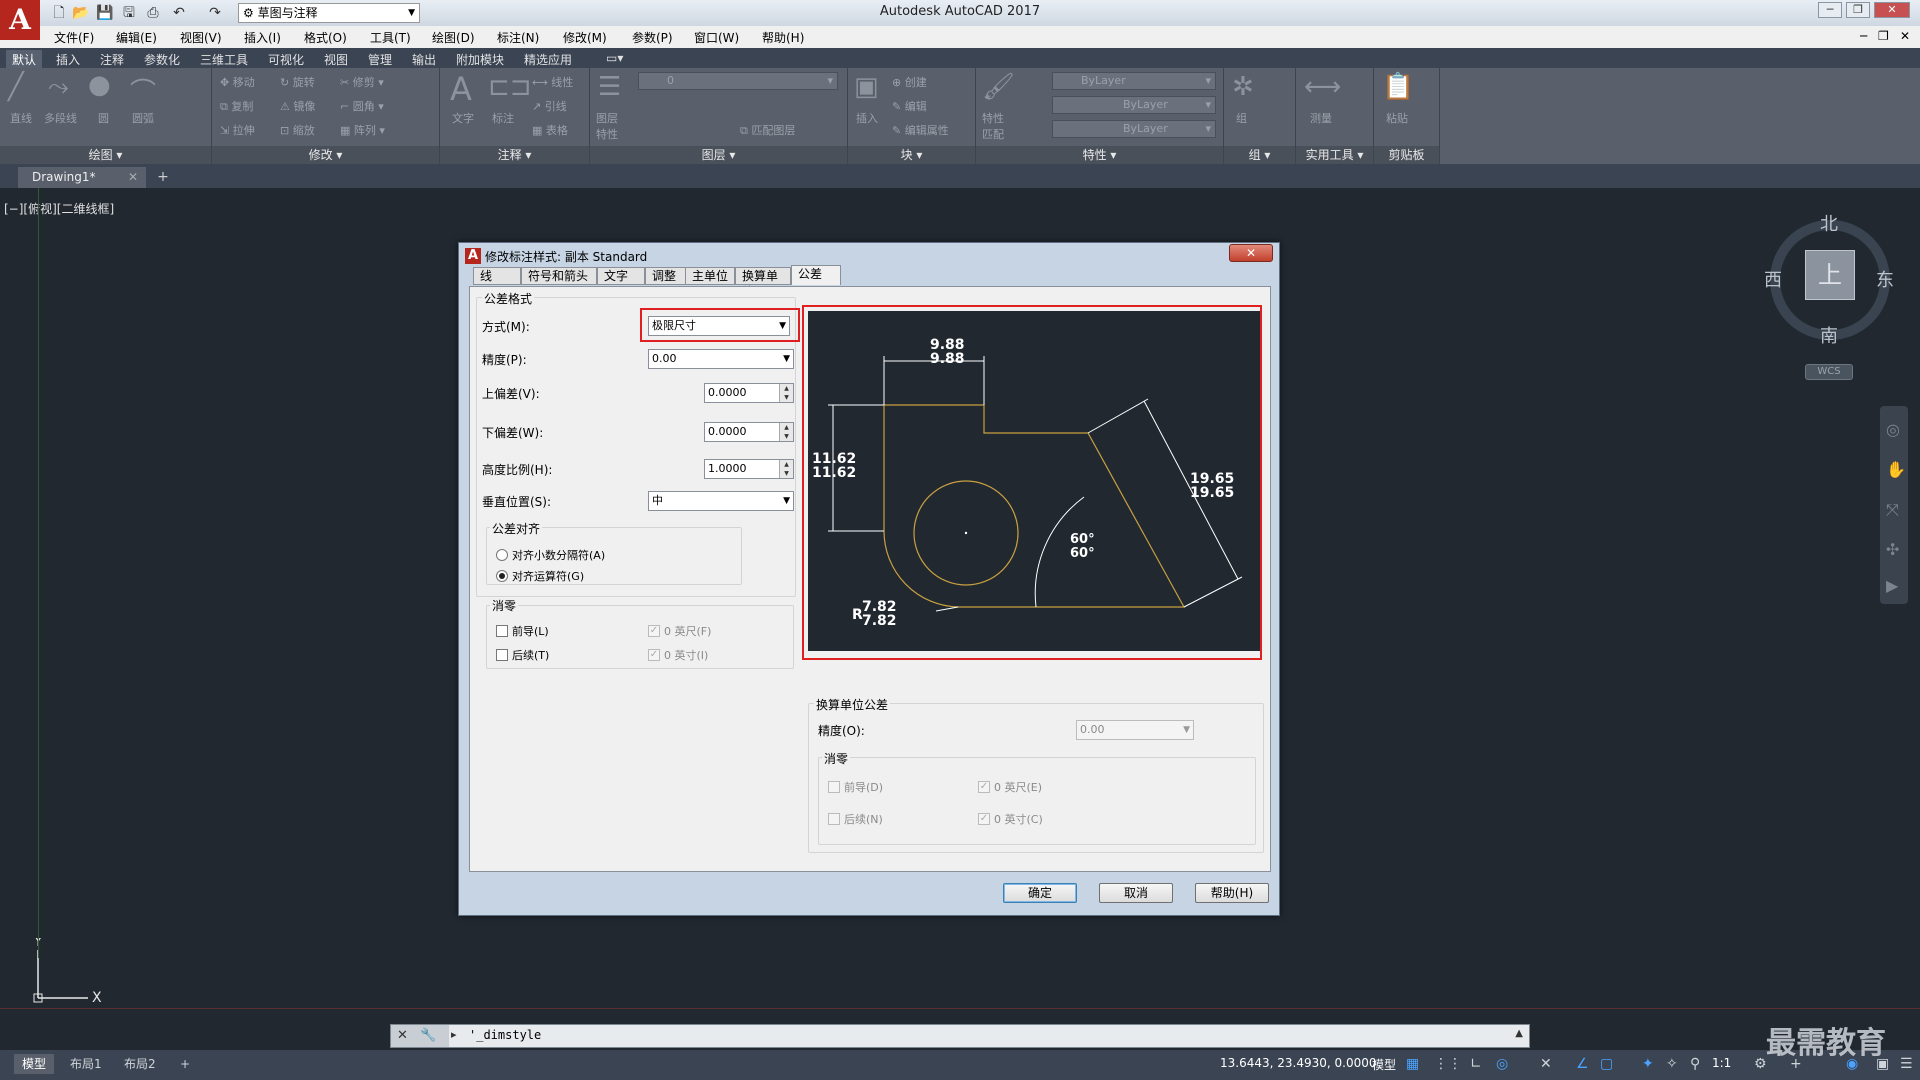 This screenshot has height=1080, width=1920. Describe the element at coordinates (454, 1034) in the screenshot. I see `command-prompt-icon: ▸` at that location.